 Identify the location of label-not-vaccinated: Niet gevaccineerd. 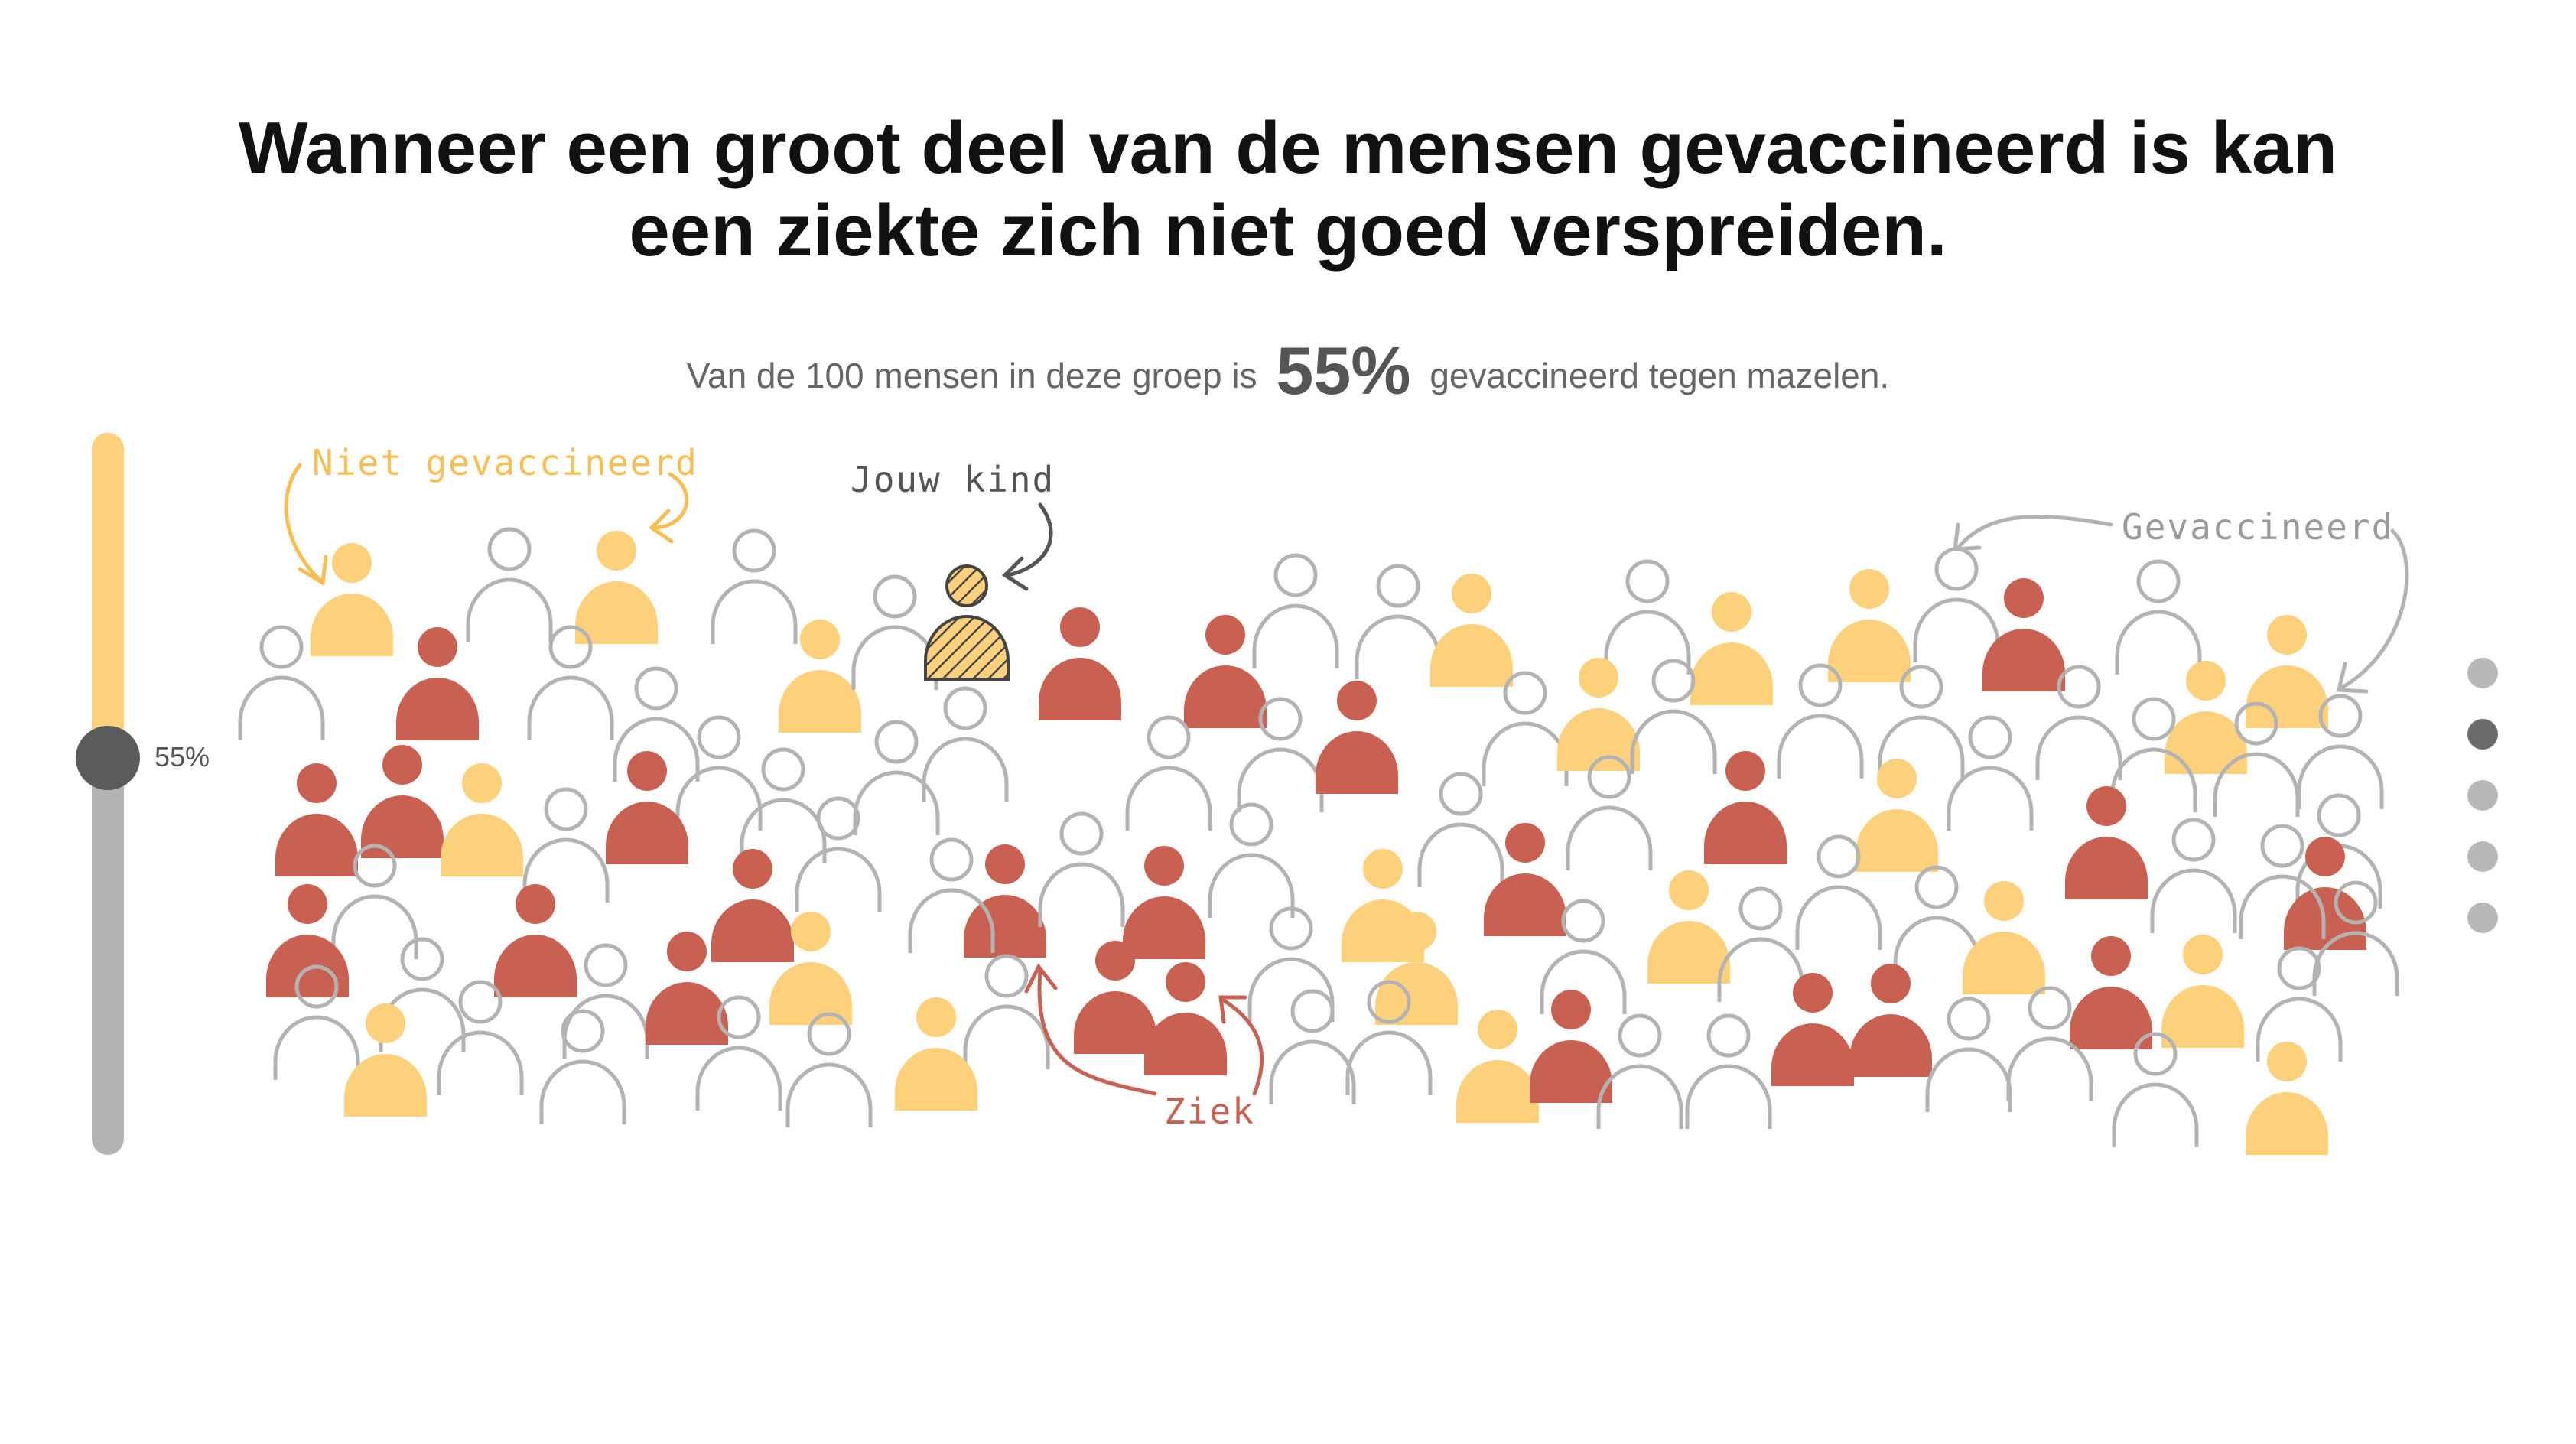
(505, 462).